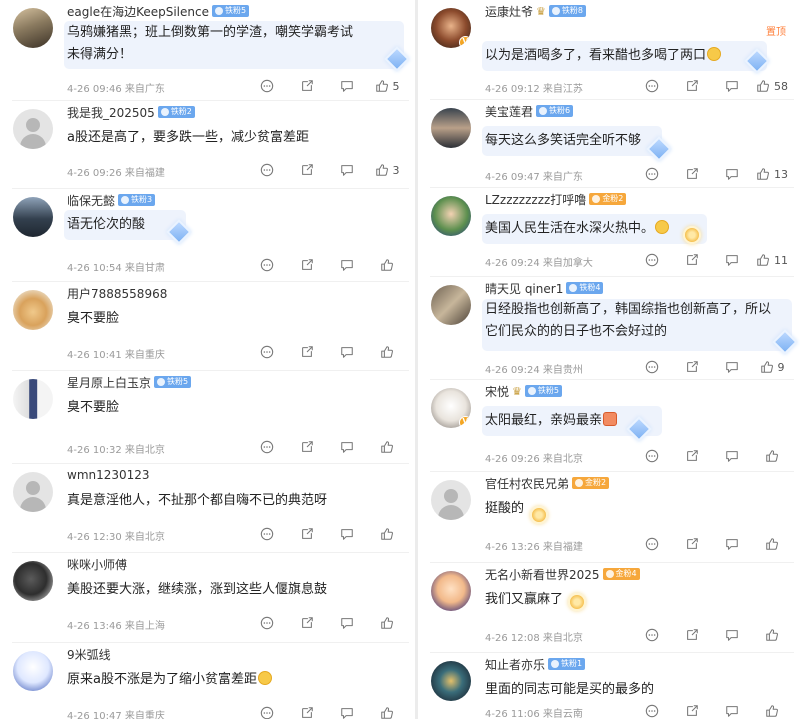 The width and height of the screenshot is (800, 719). I want to click on username: 用户7888558968, so click(117, 293).